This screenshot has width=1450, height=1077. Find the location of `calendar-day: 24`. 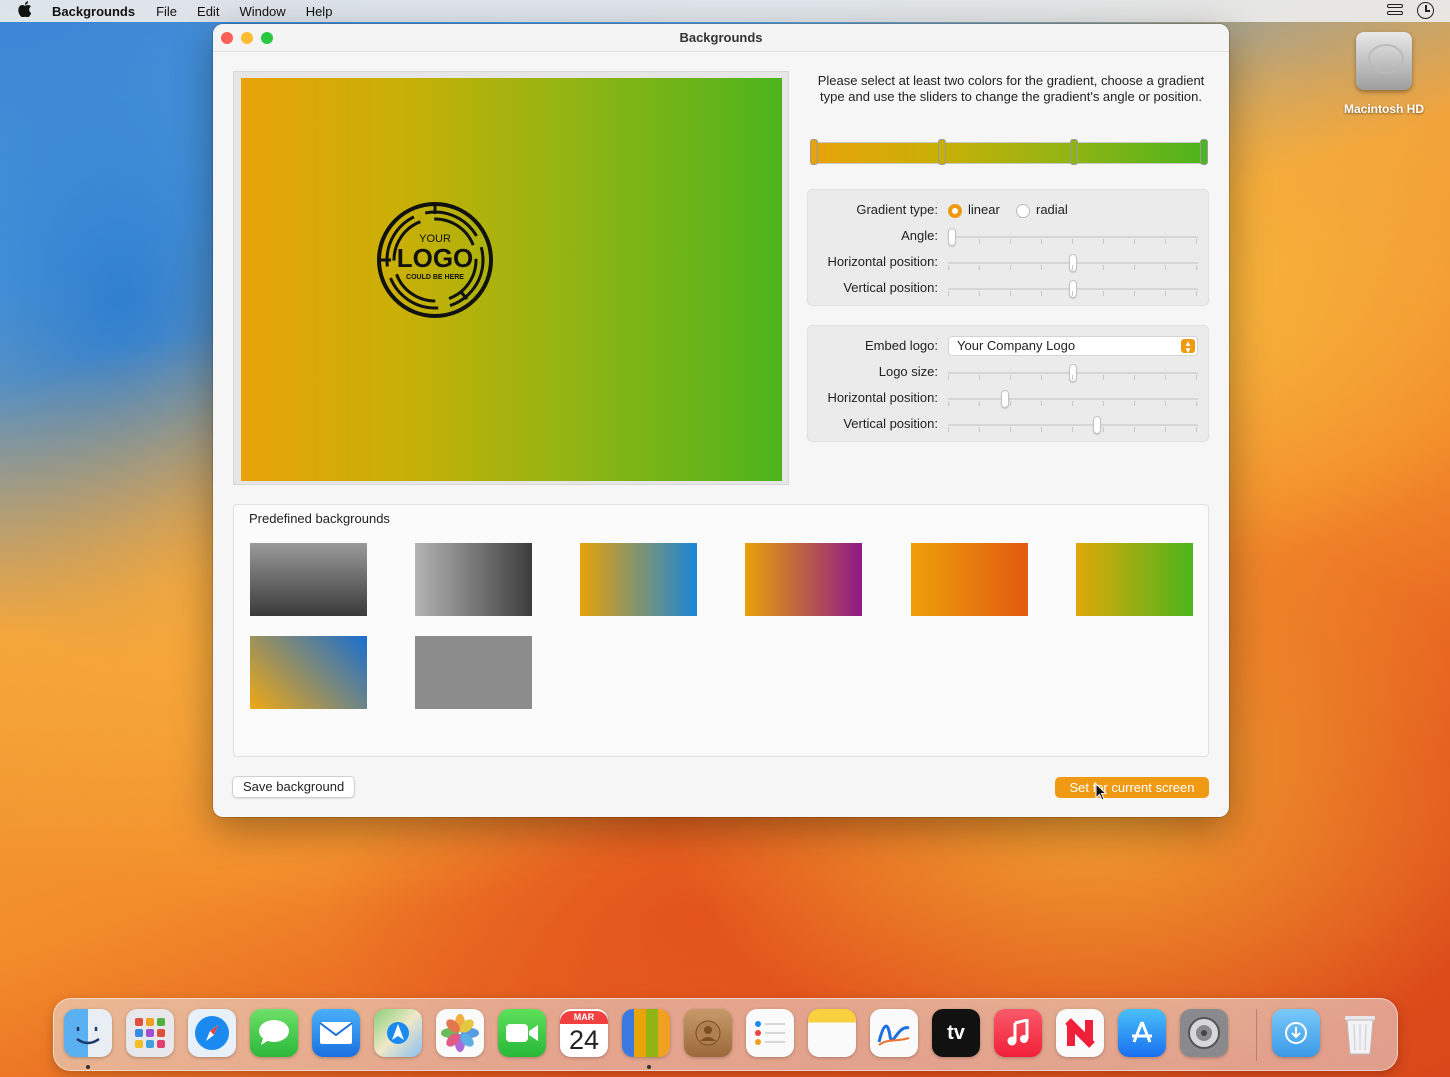

calendar-day: 24 is located at coordinates (584, 1039).